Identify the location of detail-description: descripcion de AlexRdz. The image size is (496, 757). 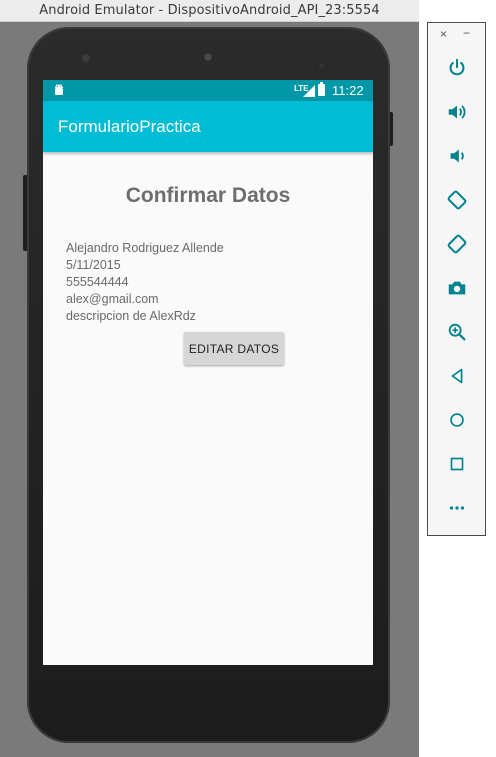
(131, 316).